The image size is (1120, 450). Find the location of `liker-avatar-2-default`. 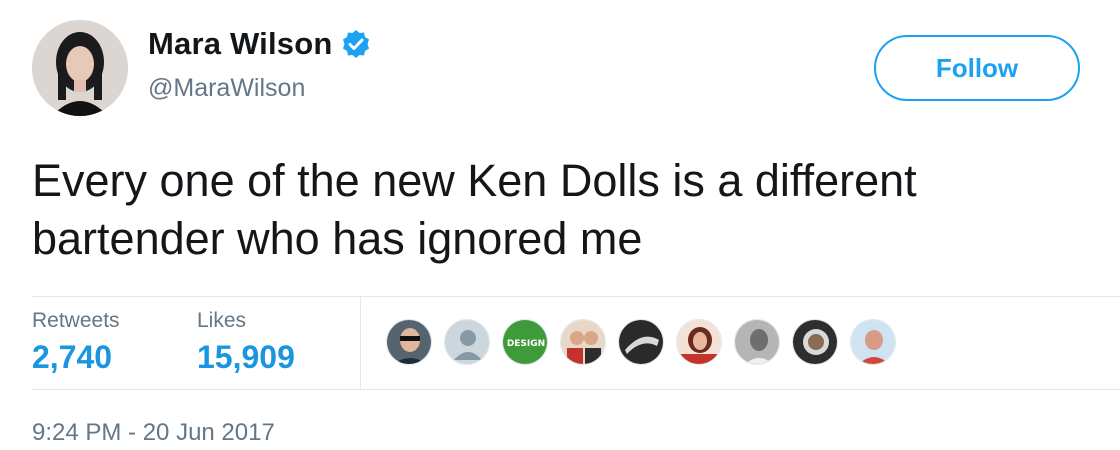

liker-avatar-2-default is located at coordinates (467, 342).